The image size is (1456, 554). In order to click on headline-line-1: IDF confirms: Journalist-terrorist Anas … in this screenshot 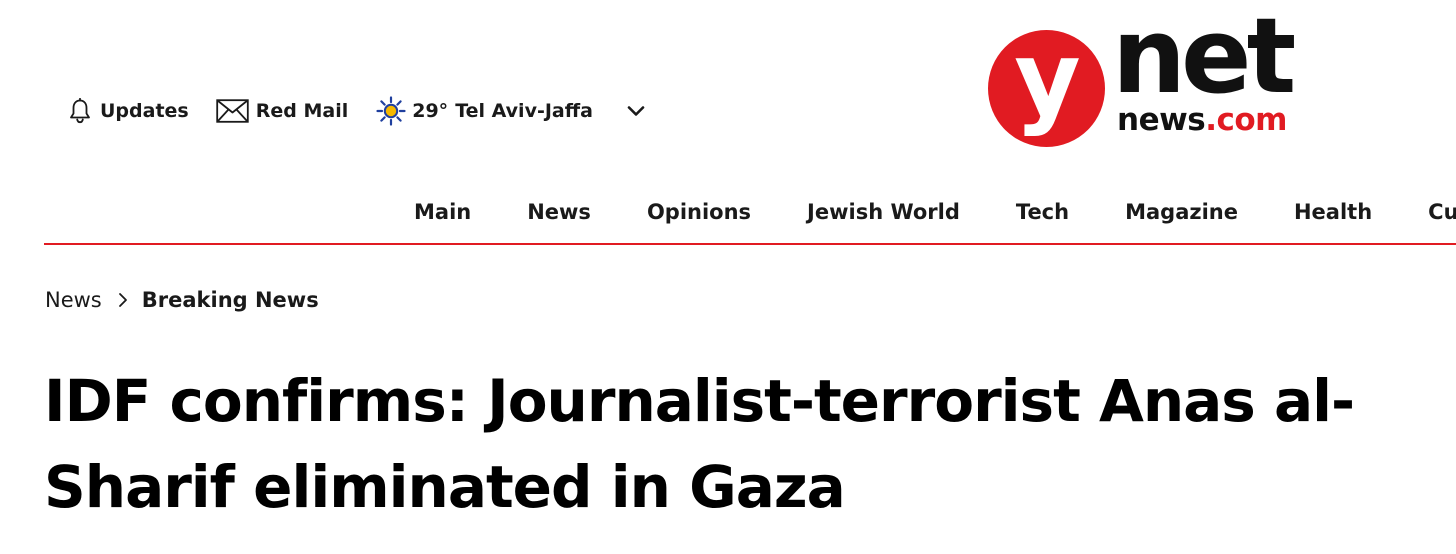, I will do `click(699, 401)`.